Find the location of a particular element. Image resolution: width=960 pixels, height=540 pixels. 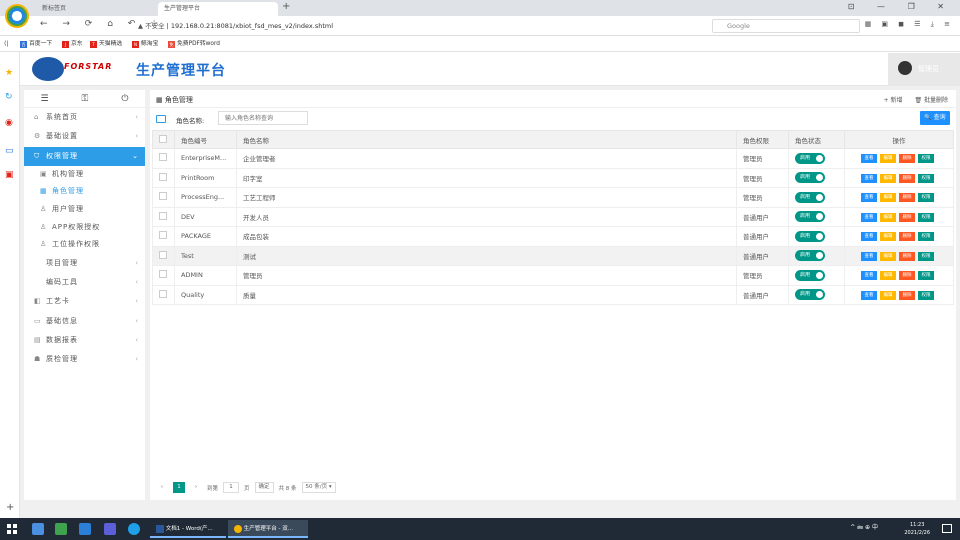

notification-icon is located at coordinates (947, 528).